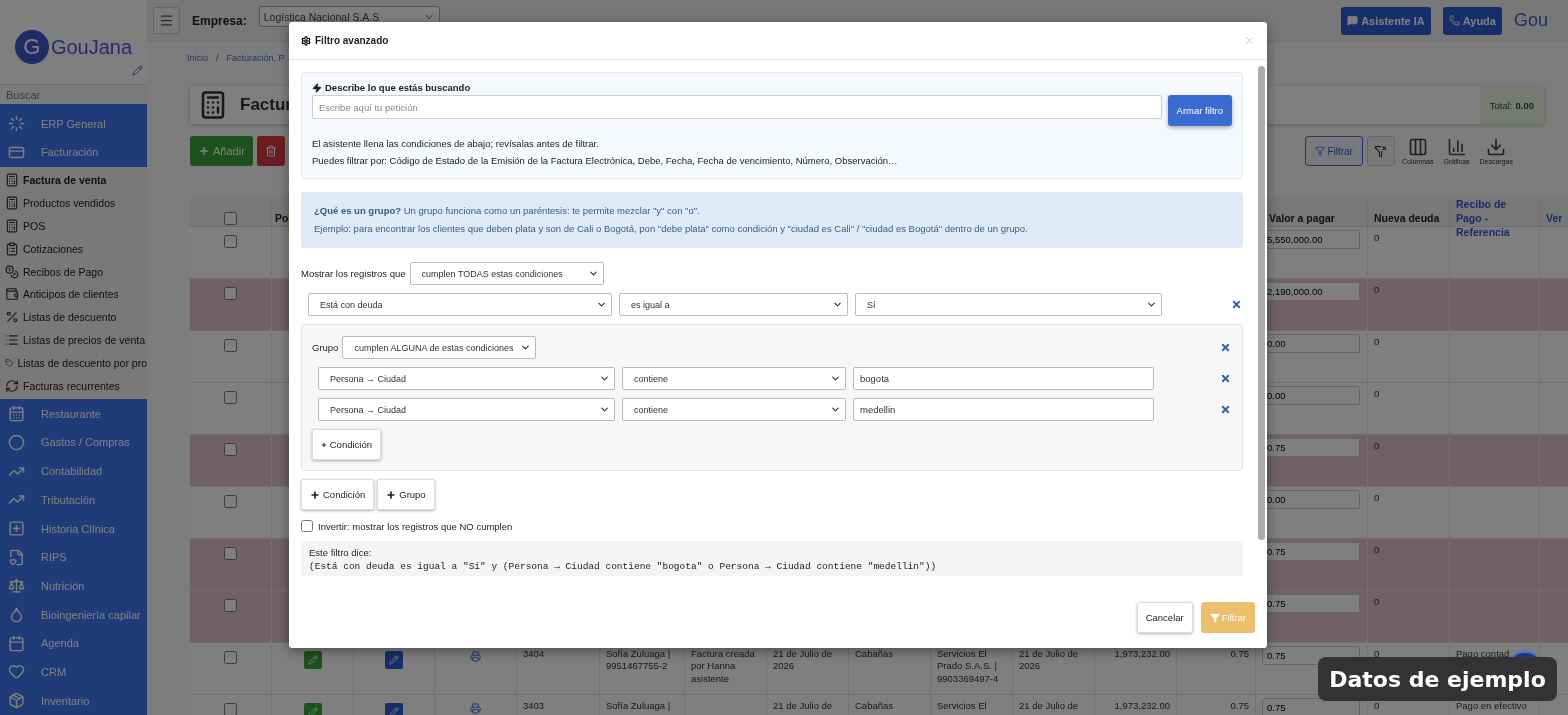 The image size is (1568, 715). I want to click on submenu-item: Cotizaciones, so click(73, 249).